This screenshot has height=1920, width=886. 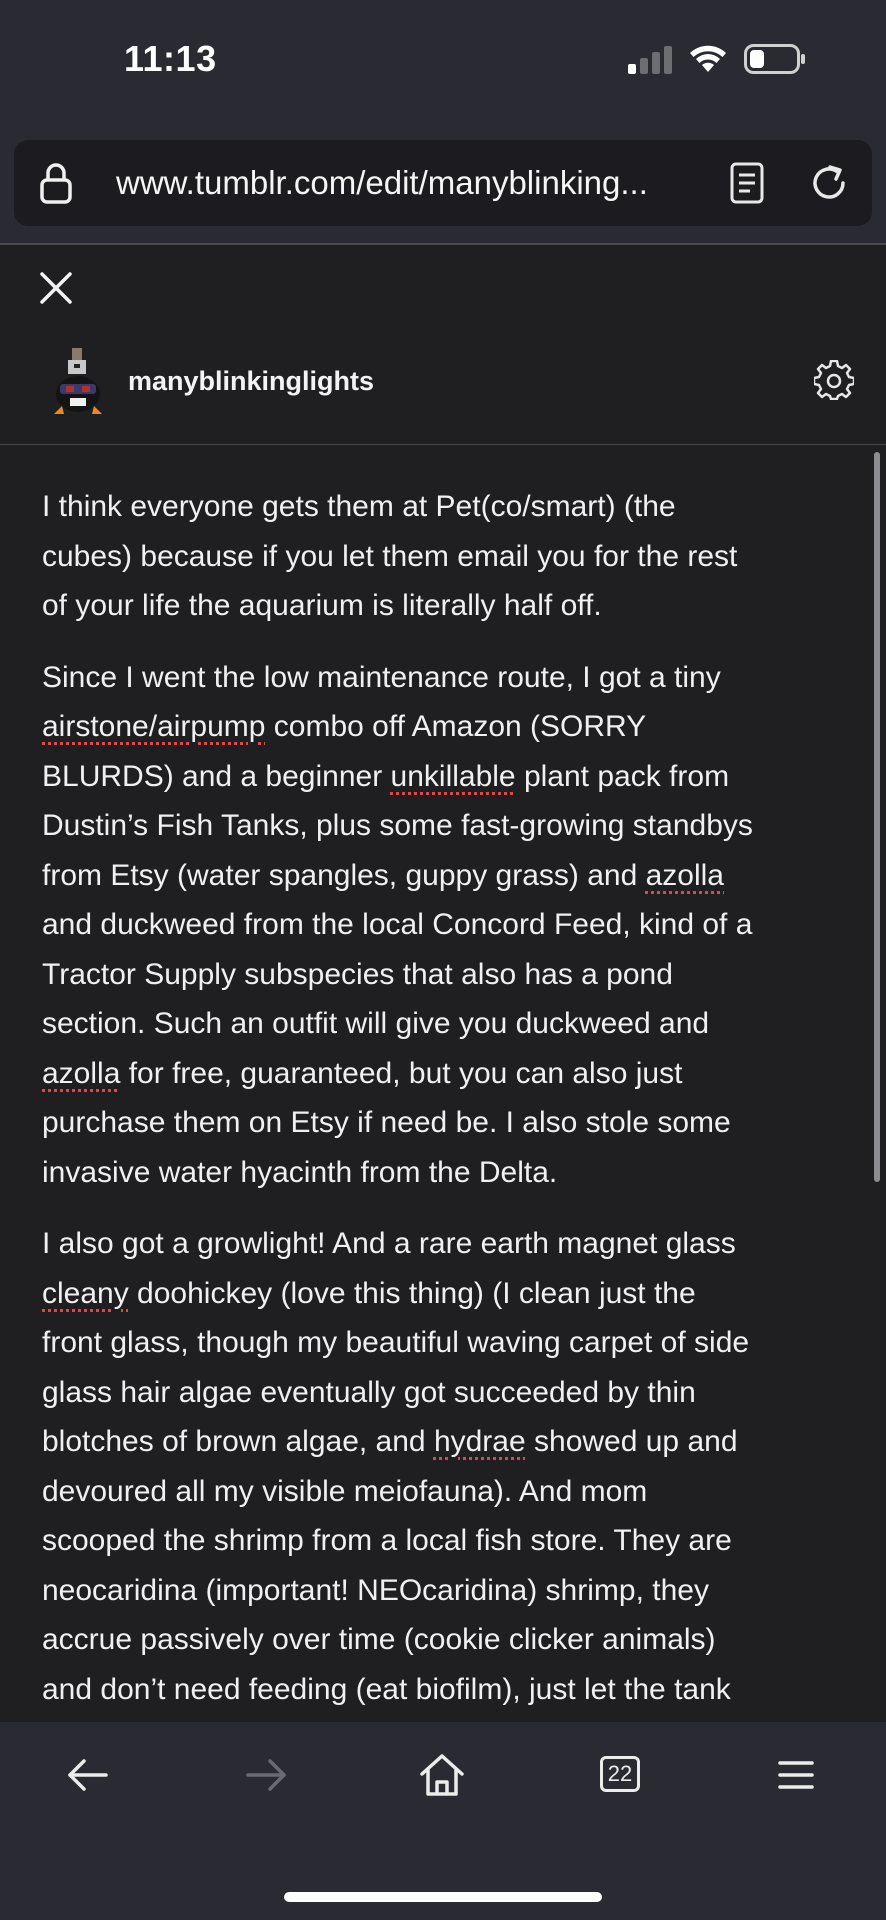 I want to click on avatar, so click(x=78, y=380).